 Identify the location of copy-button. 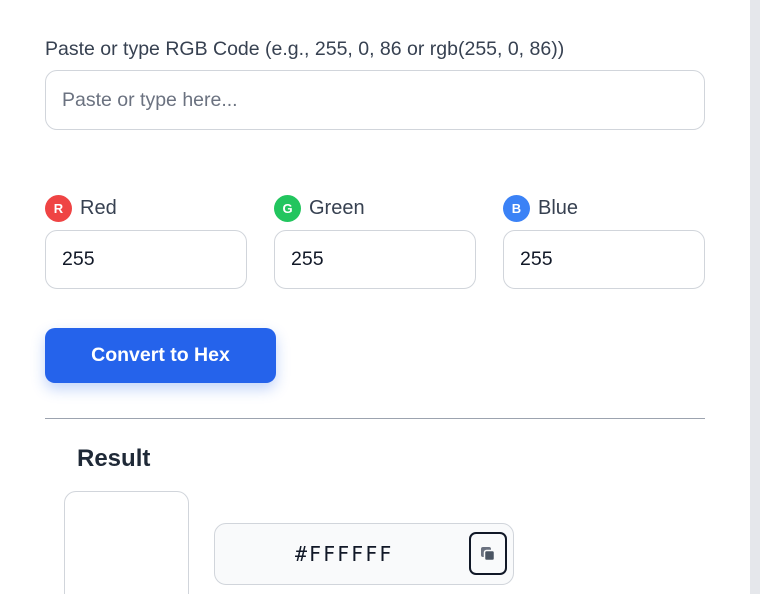
(488, 553).